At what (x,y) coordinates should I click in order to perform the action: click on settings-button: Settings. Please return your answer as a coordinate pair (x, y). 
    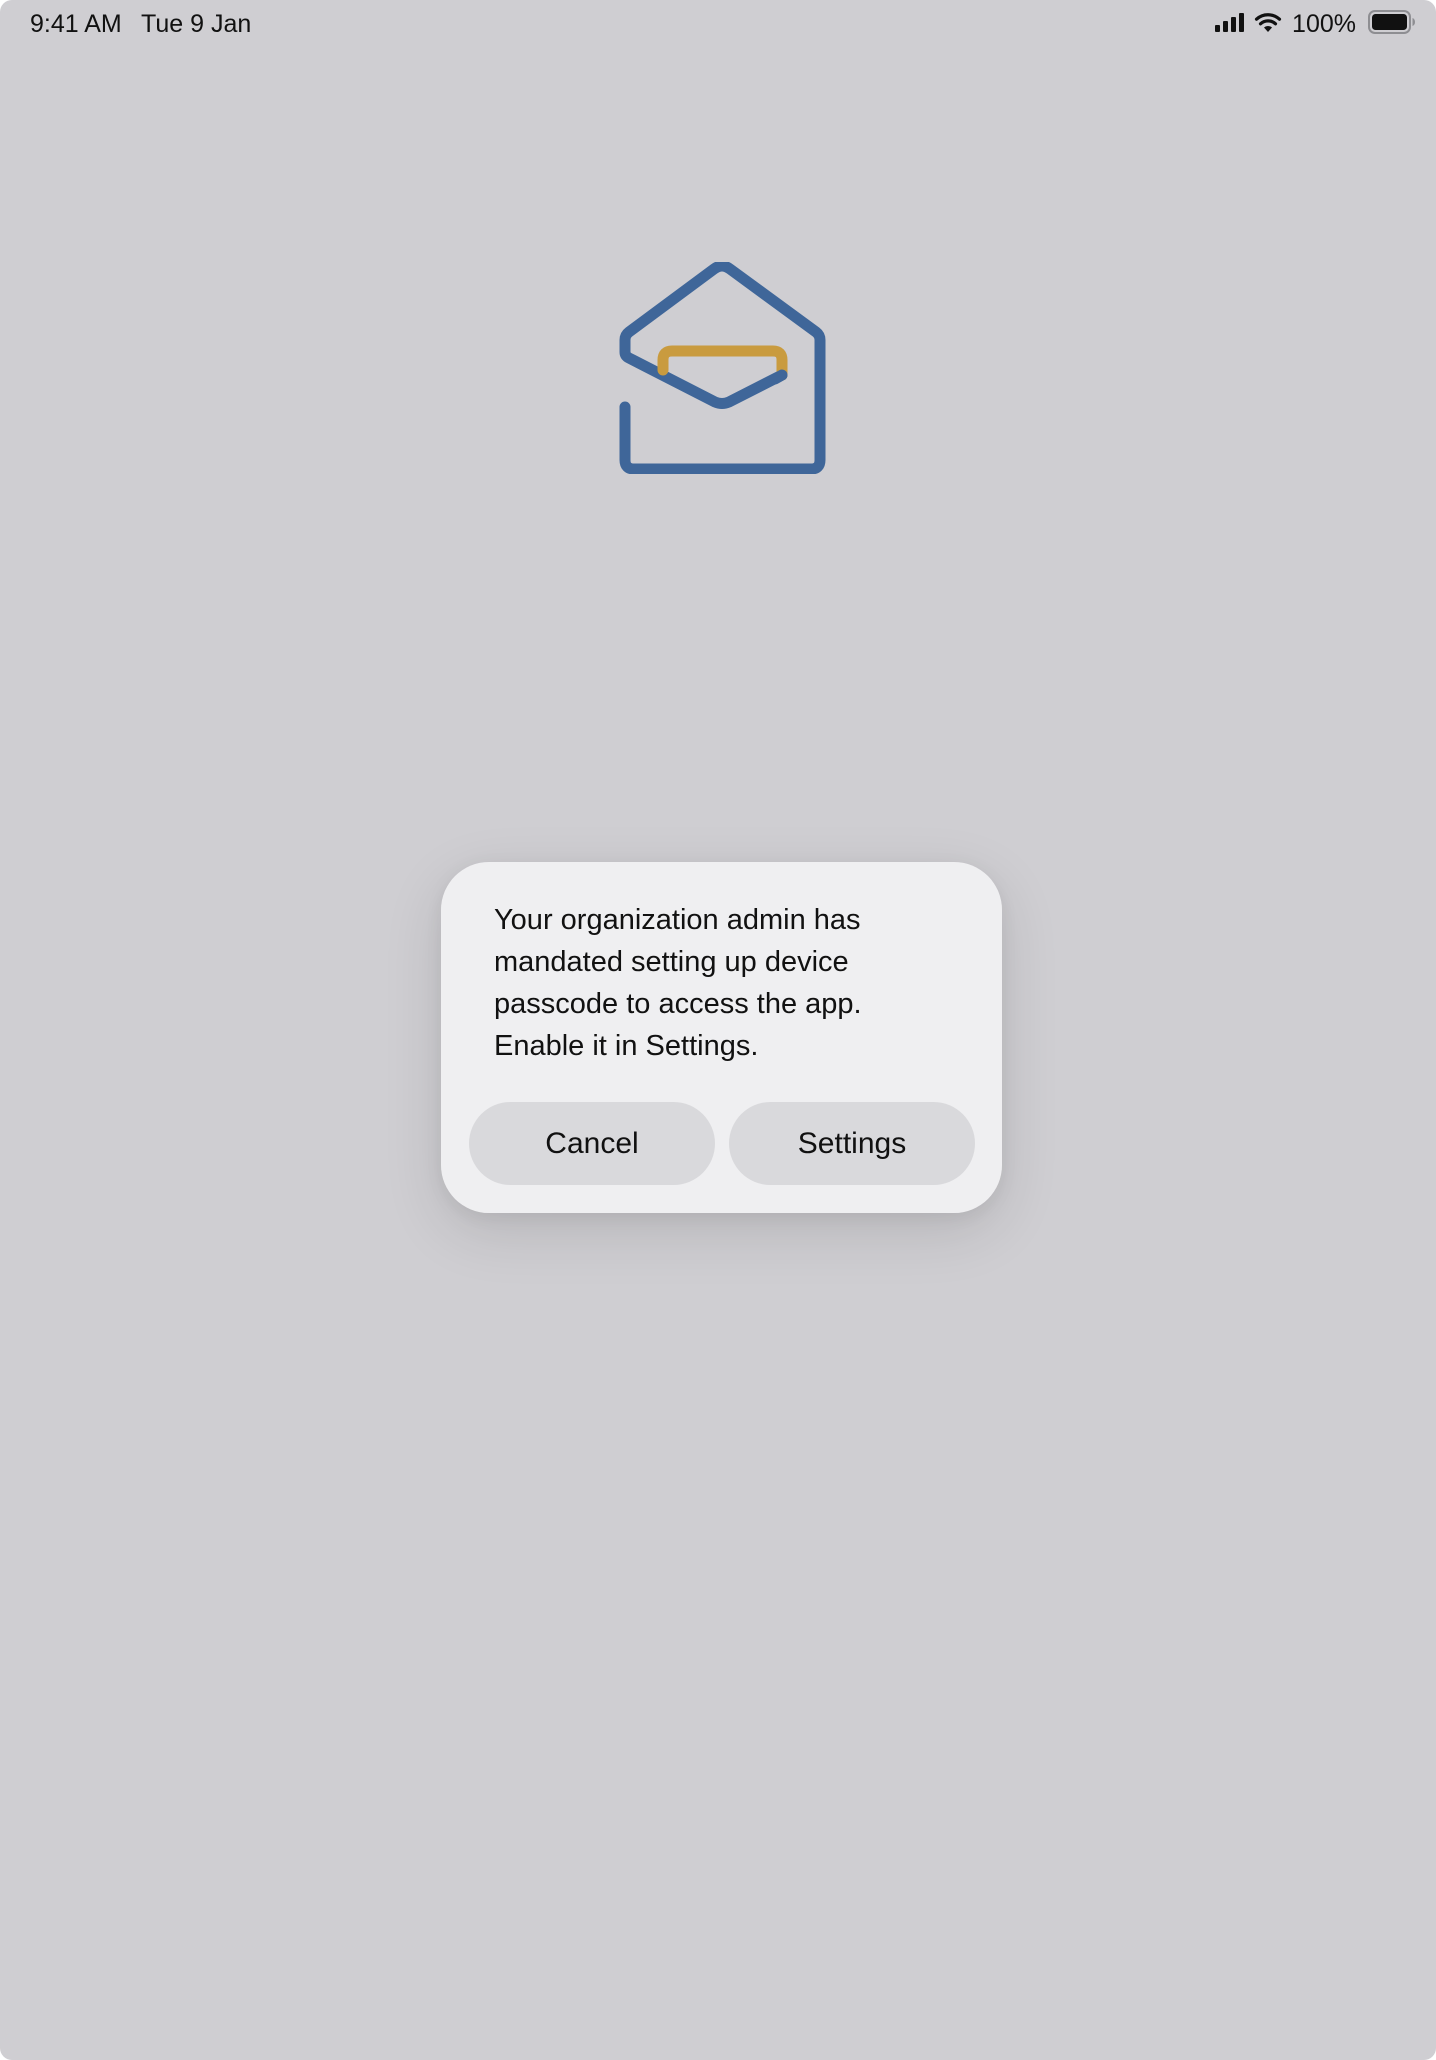
    Looking at the image, I should click on (852, 1143).